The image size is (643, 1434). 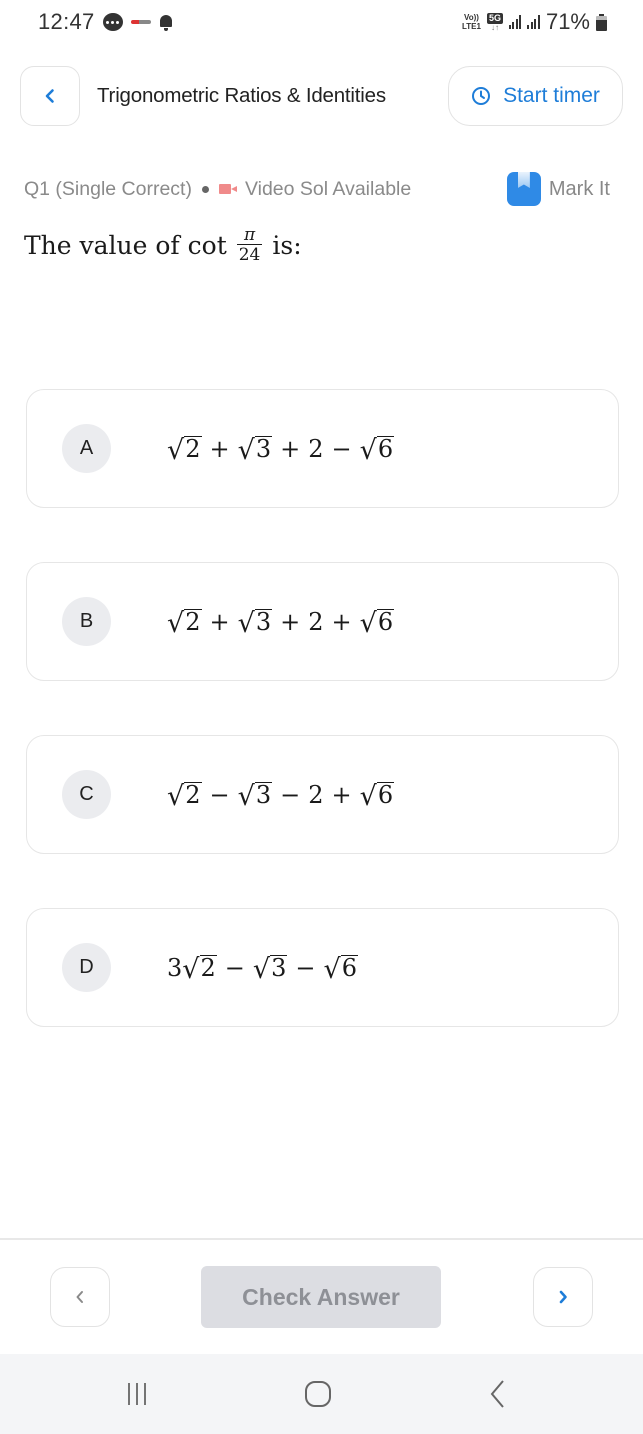 I want to click on signal-icon, so click(x=515, y=22).